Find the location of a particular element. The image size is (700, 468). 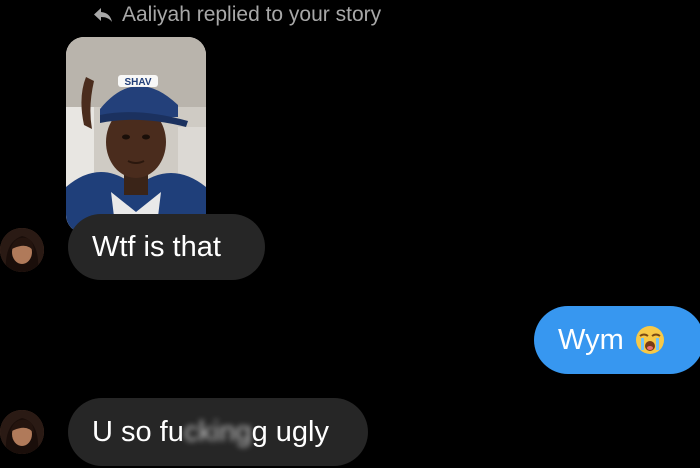

message-bubble-incoming: U so fu cking g ugly is located at coordinates (218, 432).